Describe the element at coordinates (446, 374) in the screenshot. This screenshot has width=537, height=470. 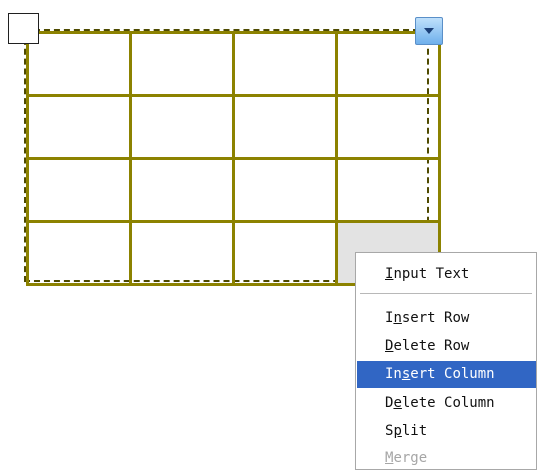
I see `menu-item-insert-column: Insert Column` at that location.